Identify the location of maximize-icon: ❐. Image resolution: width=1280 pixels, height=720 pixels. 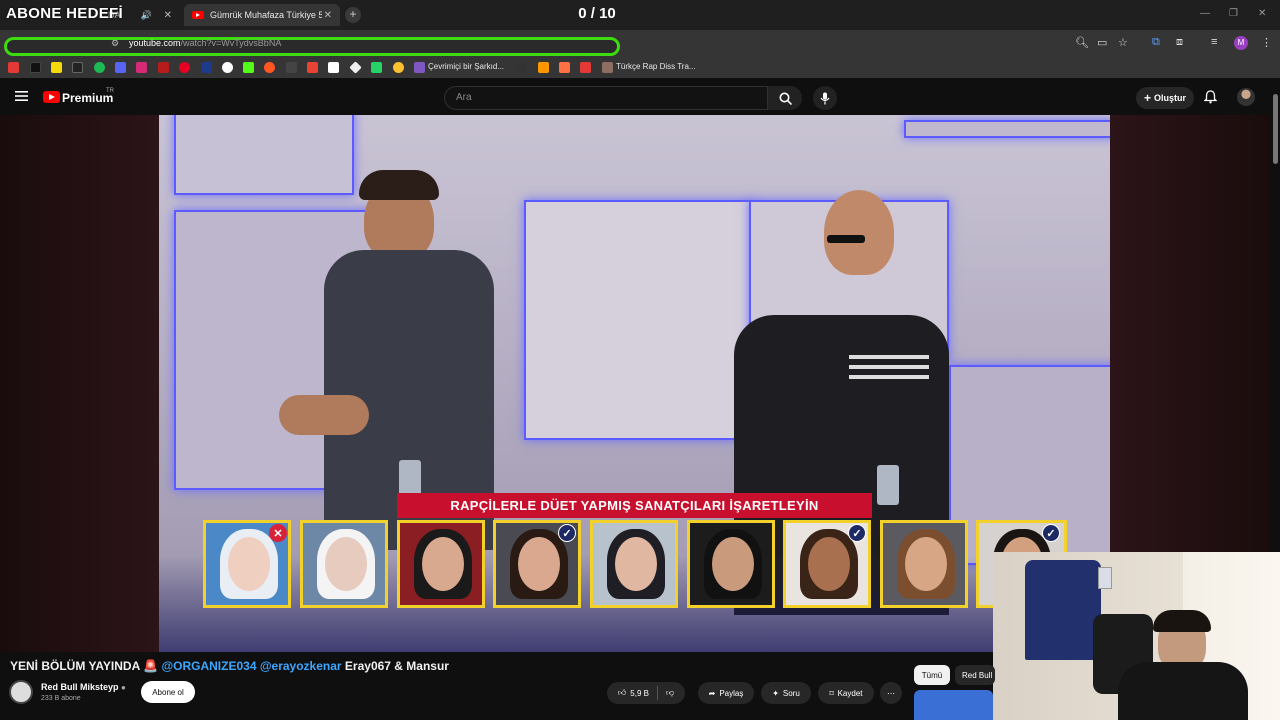
(1233, 13).